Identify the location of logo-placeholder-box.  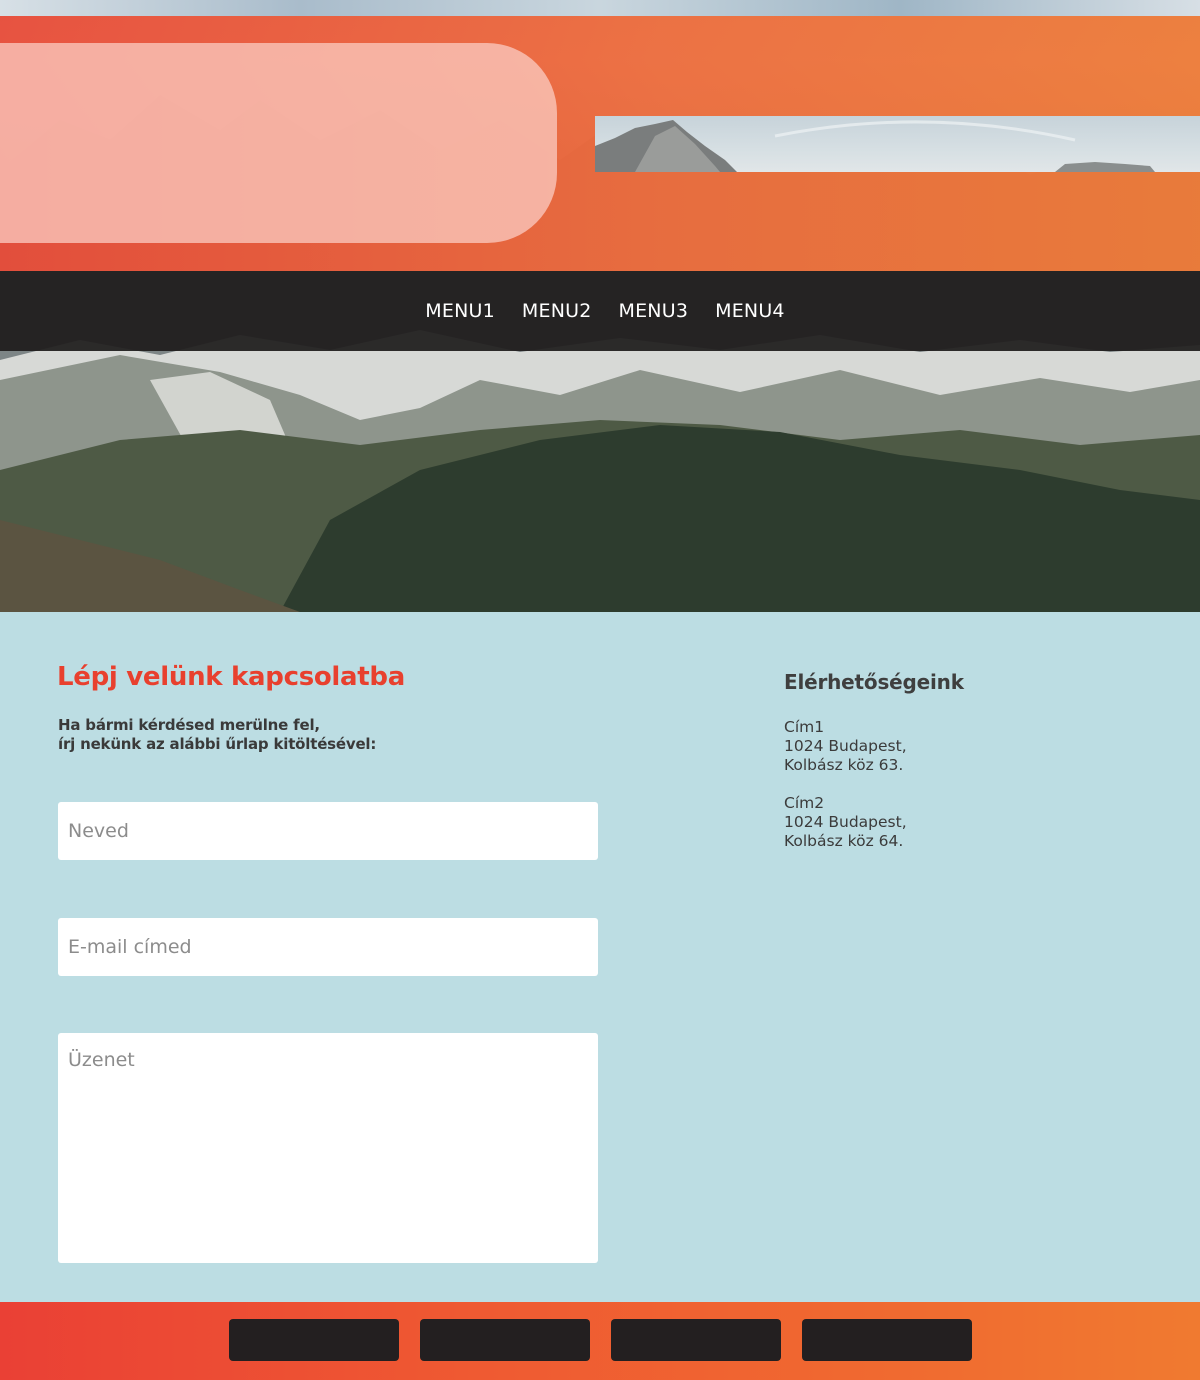
(278, 143).